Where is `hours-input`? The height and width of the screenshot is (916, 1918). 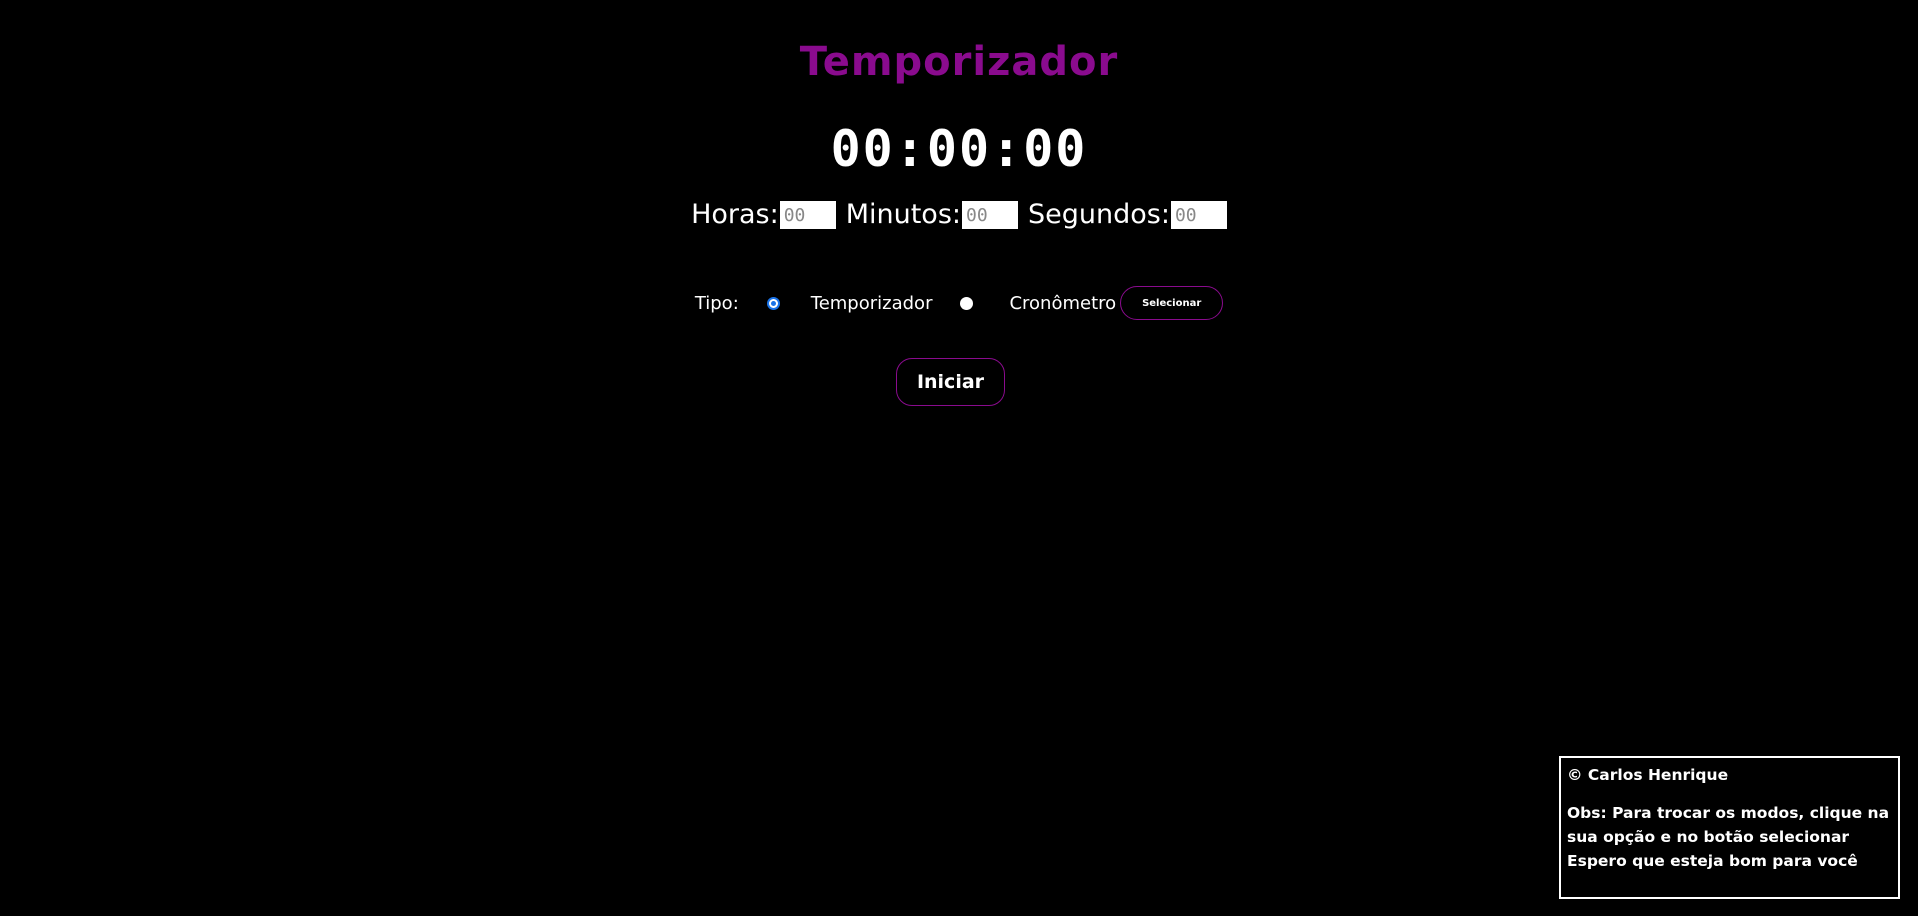
hours-input is located at coordinates (807, 215).